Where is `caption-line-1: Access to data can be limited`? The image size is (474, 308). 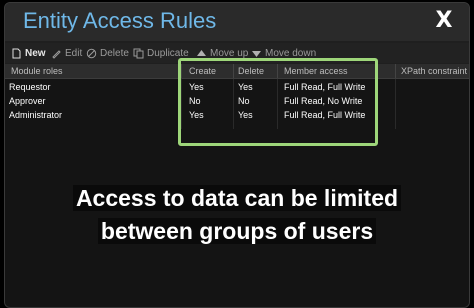
caption-line-1: Access to data can be limited is located at coordinates (237, 198).